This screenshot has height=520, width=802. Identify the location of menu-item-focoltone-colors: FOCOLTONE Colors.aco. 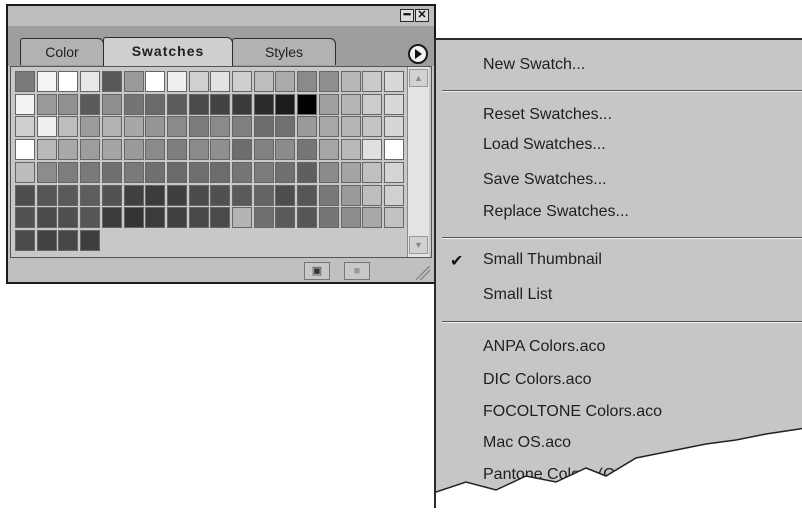
(572, 412).